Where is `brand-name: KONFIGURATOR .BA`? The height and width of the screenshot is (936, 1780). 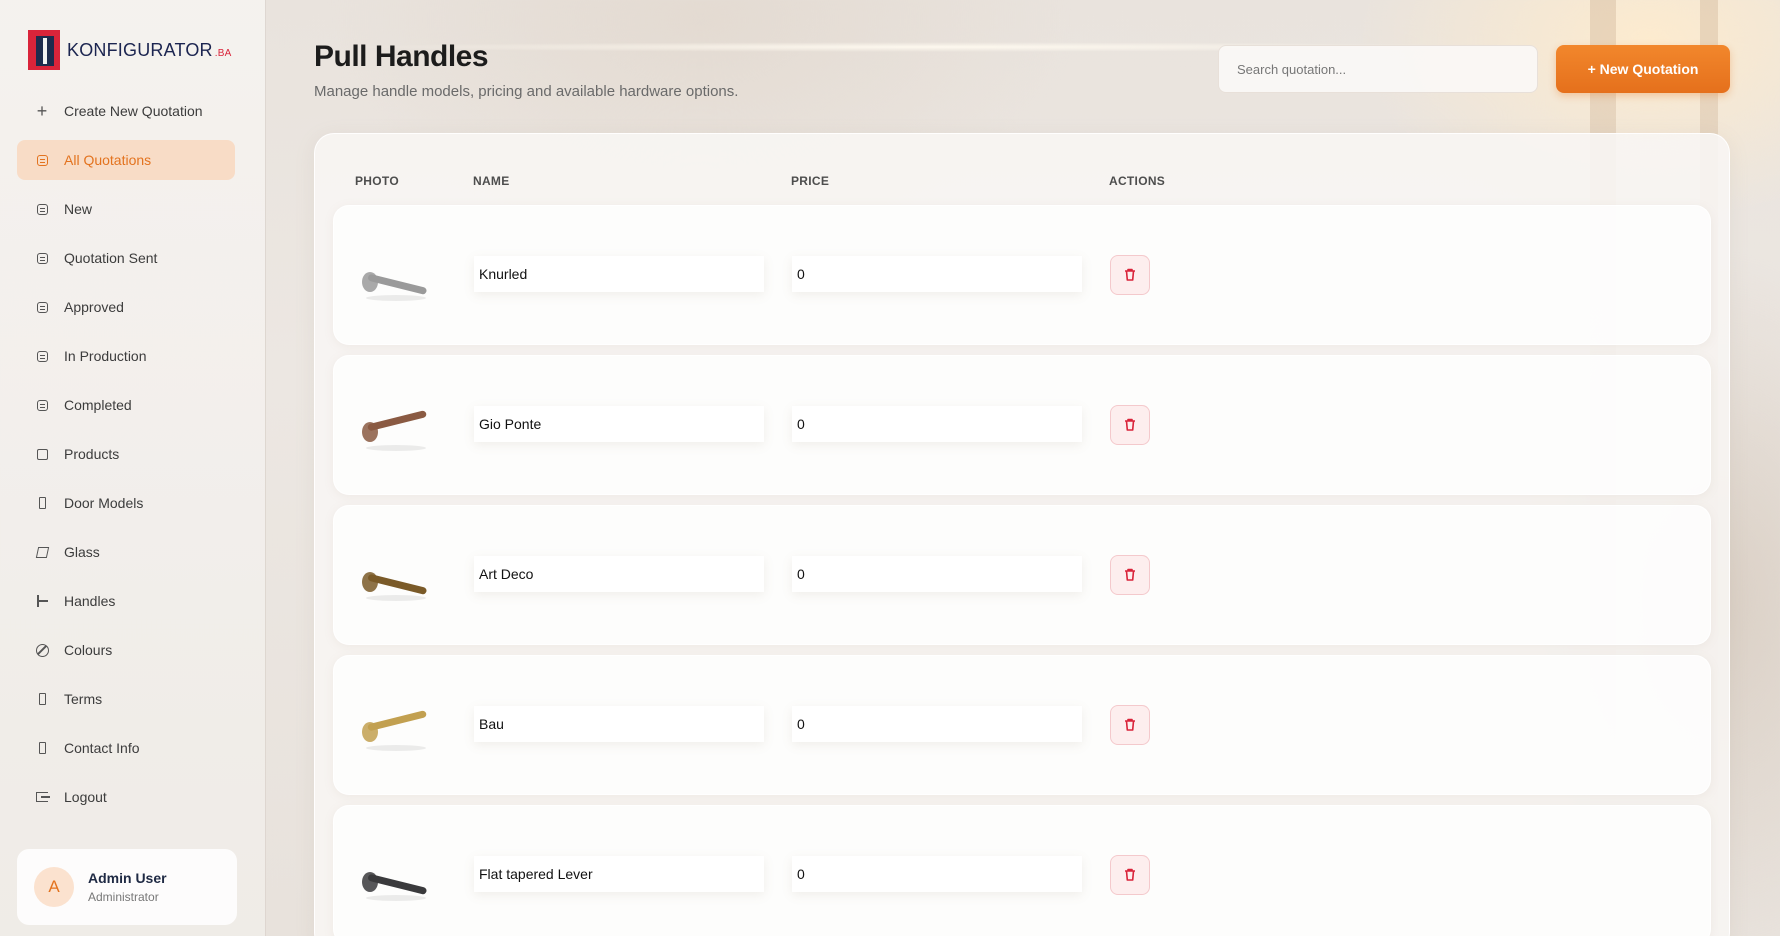
brand-name: KONFIGURATOR .BA is located at coordinates (149, 49).